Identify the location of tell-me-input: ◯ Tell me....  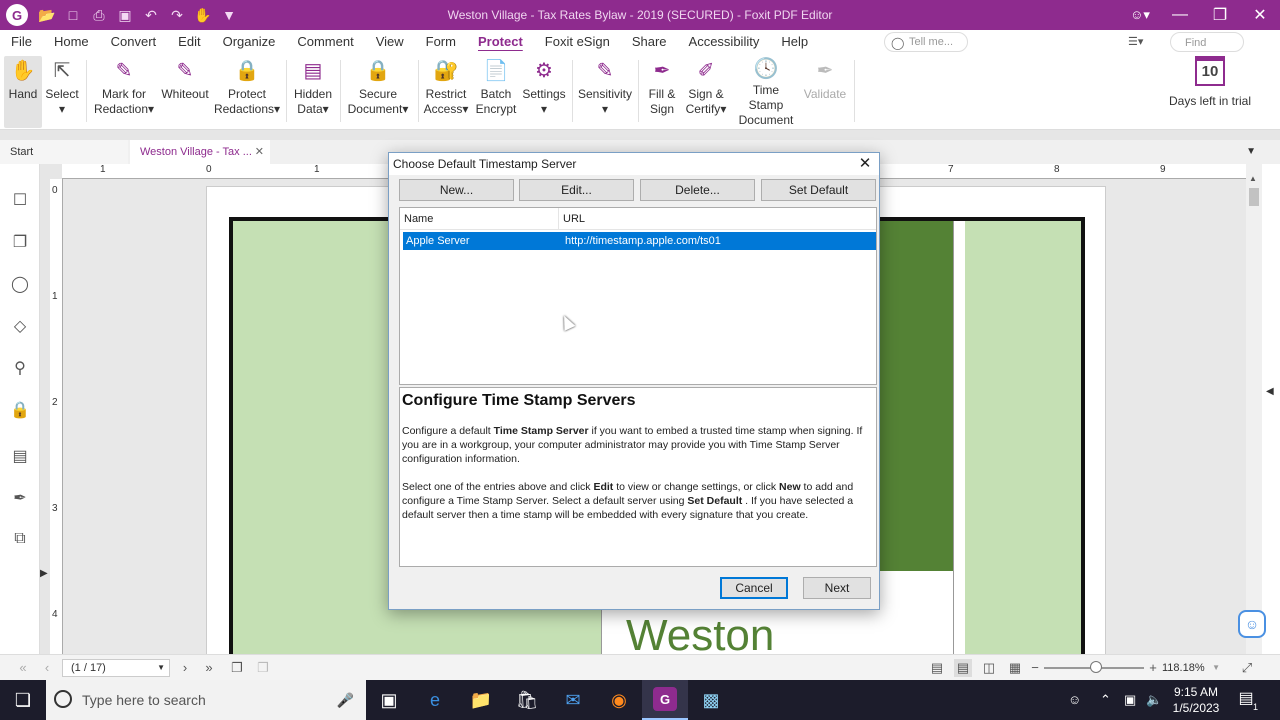
(926, 42).